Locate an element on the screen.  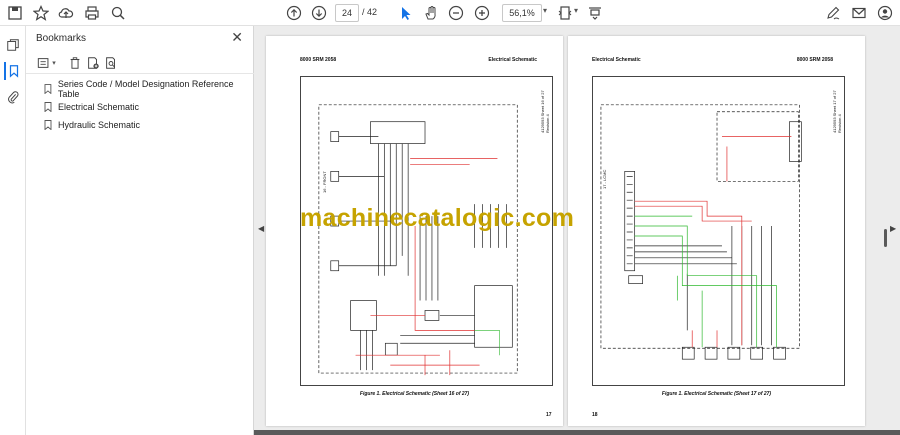
panel-expand-right-icon: ▶ is located at coordinates (893, 228).